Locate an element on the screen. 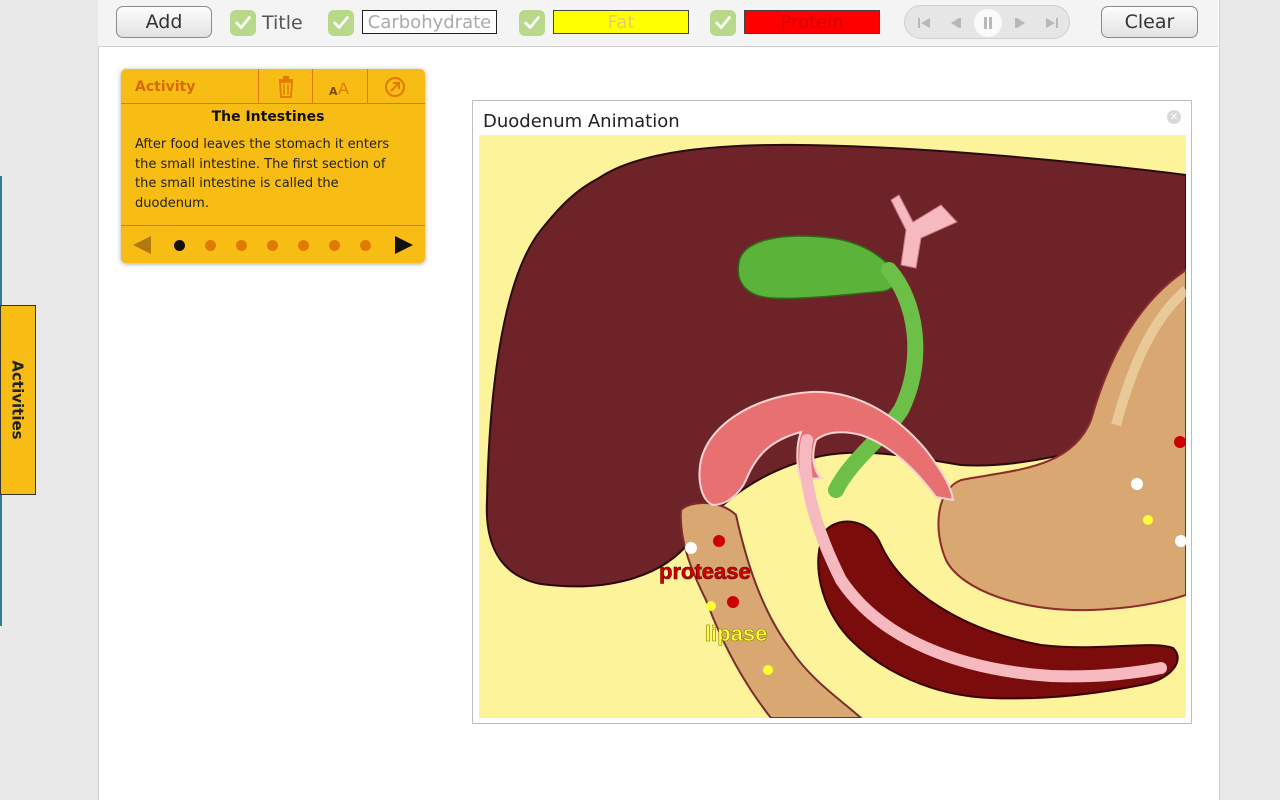  window-title: Duodenum Animation is located at coordinates (581, 121).